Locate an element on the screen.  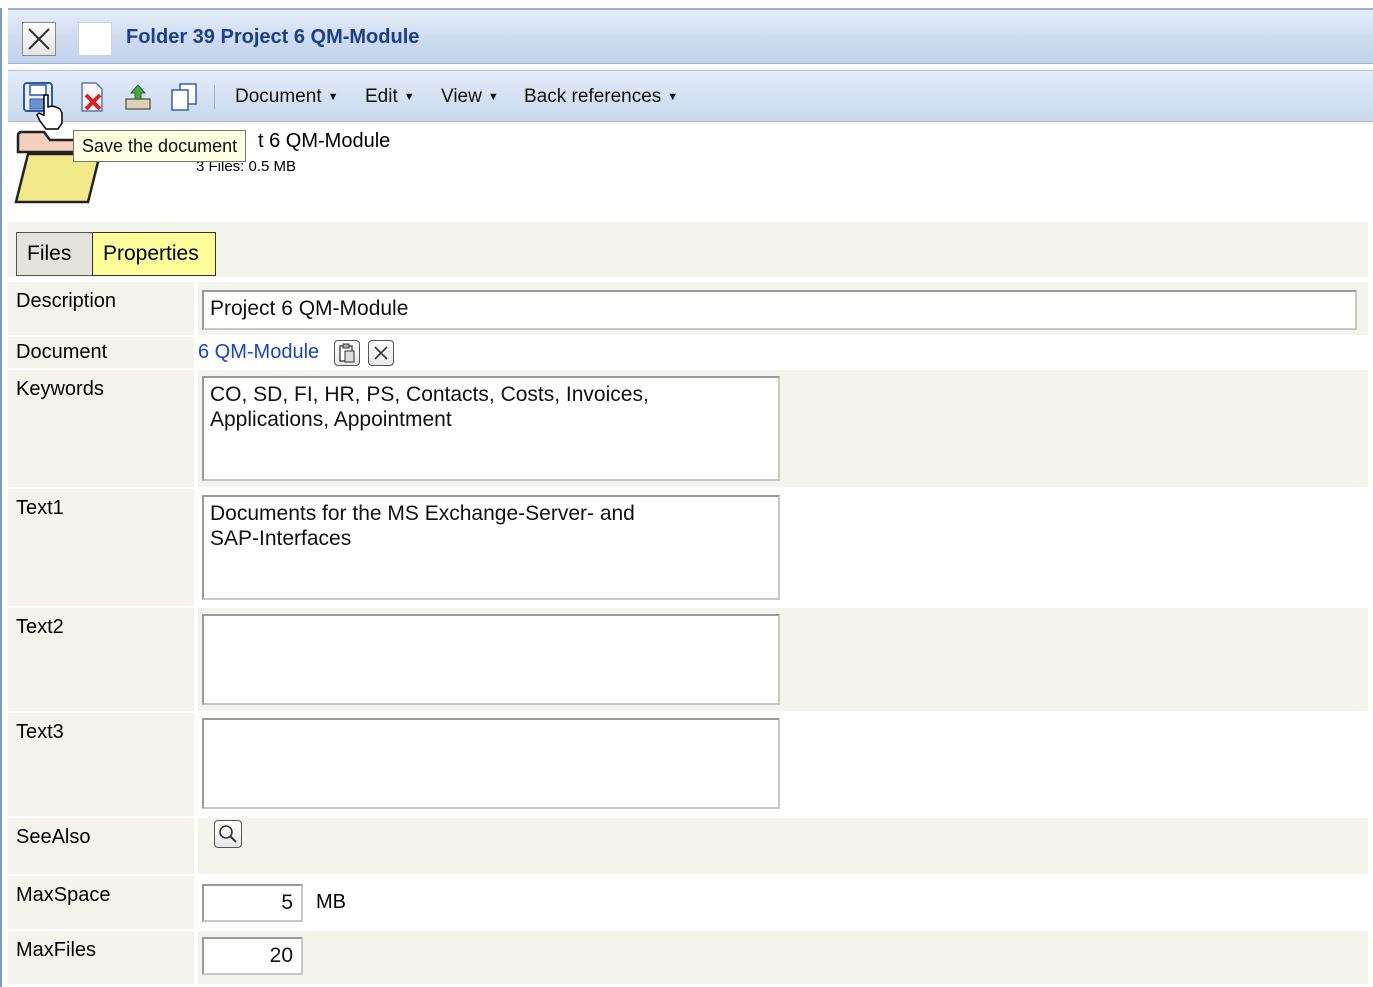
close-button is located at coordinates (39, 39).